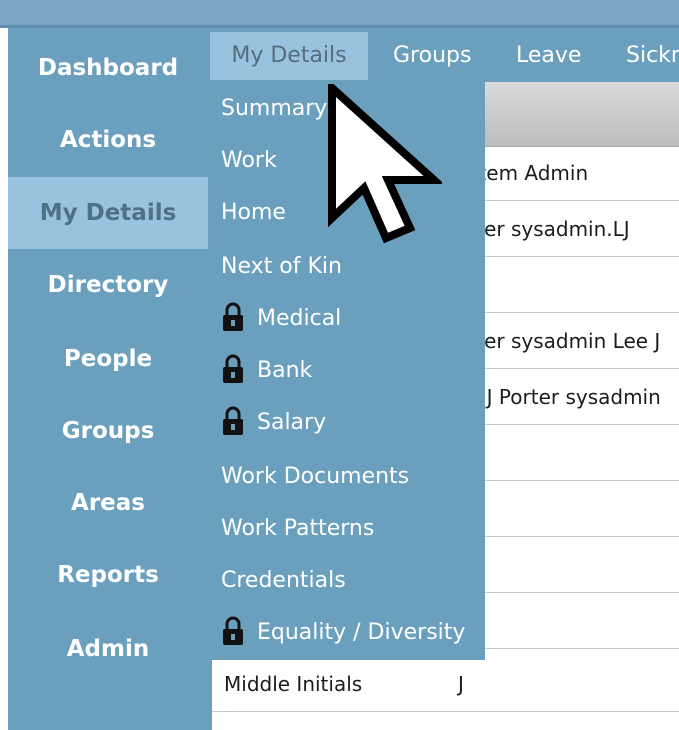  What do you see at coordinates (108, 431) in the screenshot?
I see `sidebar-item-groups: Groups` at bounding box center [108, 431].